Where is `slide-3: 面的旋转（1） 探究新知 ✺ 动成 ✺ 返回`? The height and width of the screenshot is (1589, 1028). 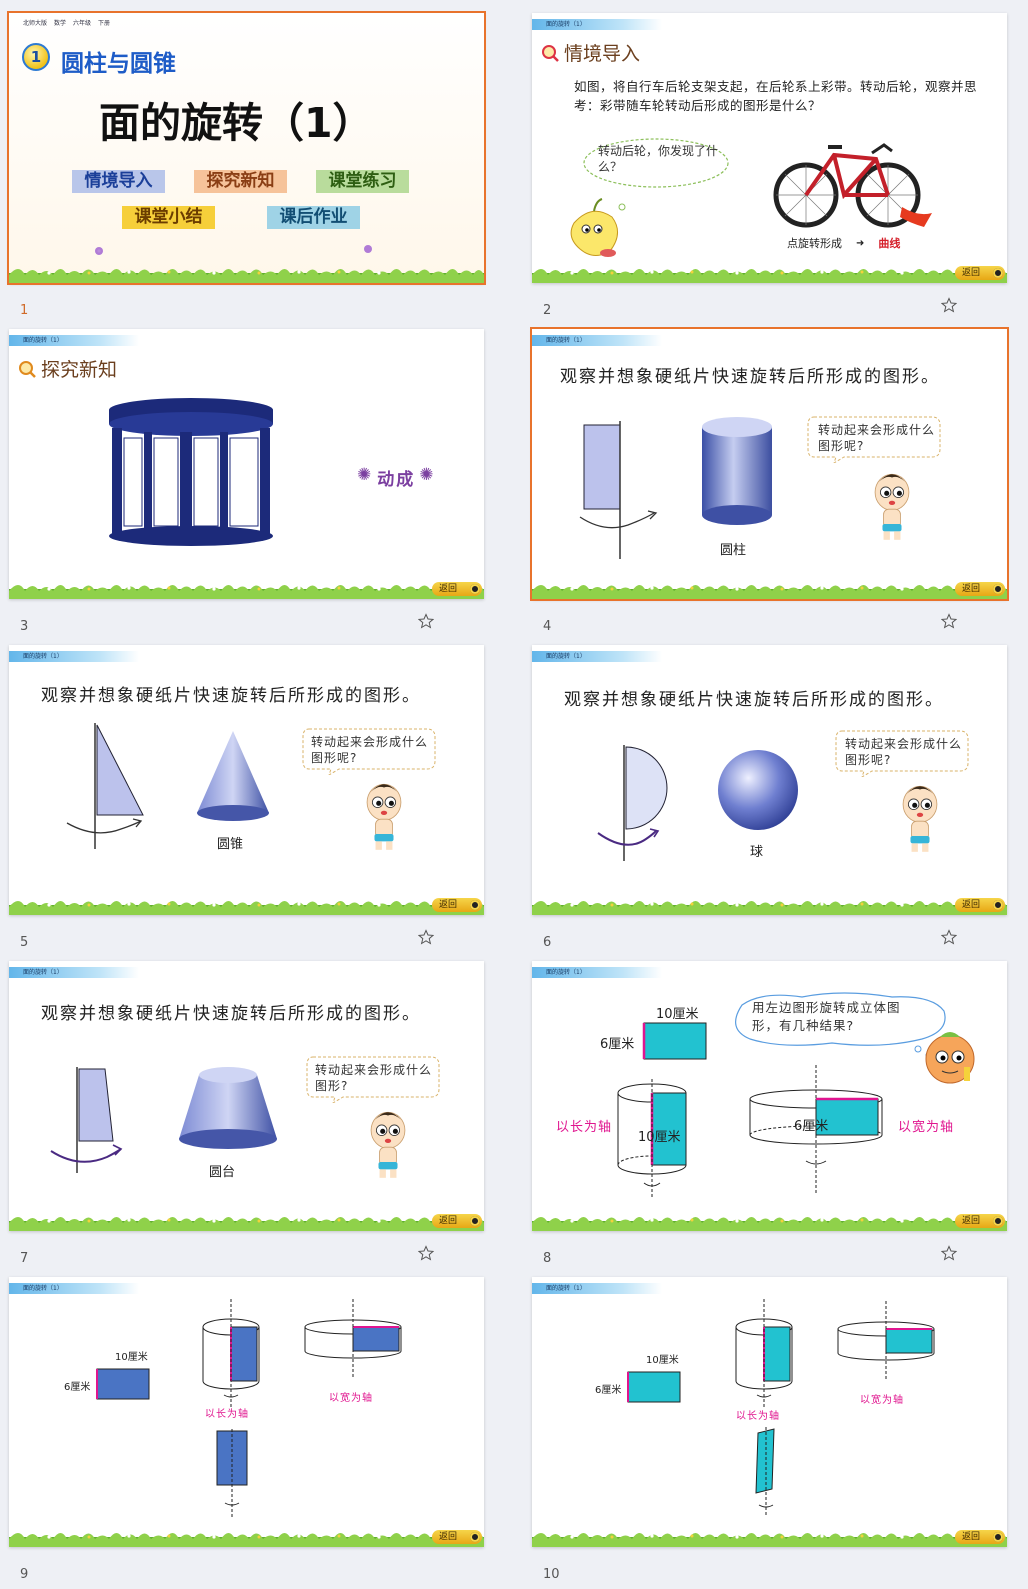 slide-3: 面的旋转（1） 探究新知 ✺ 动成 ✺ 返回 is located at coordinates (246, 464).